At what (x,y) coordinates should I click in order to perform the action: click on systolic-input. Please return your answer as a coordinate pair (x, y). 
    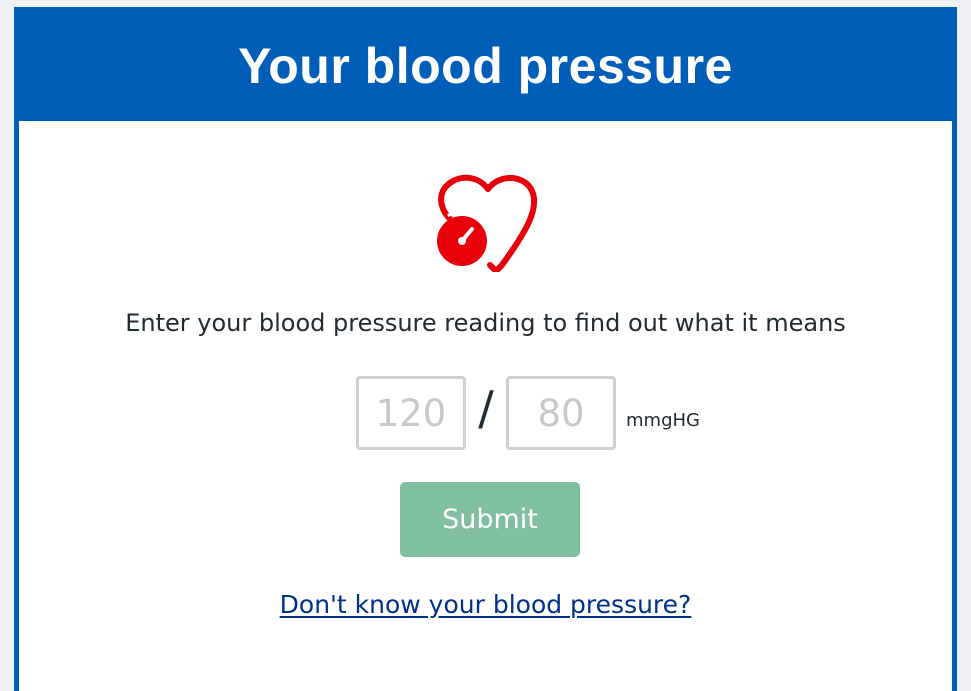
    Looking at the image, I should click on (411, 413).